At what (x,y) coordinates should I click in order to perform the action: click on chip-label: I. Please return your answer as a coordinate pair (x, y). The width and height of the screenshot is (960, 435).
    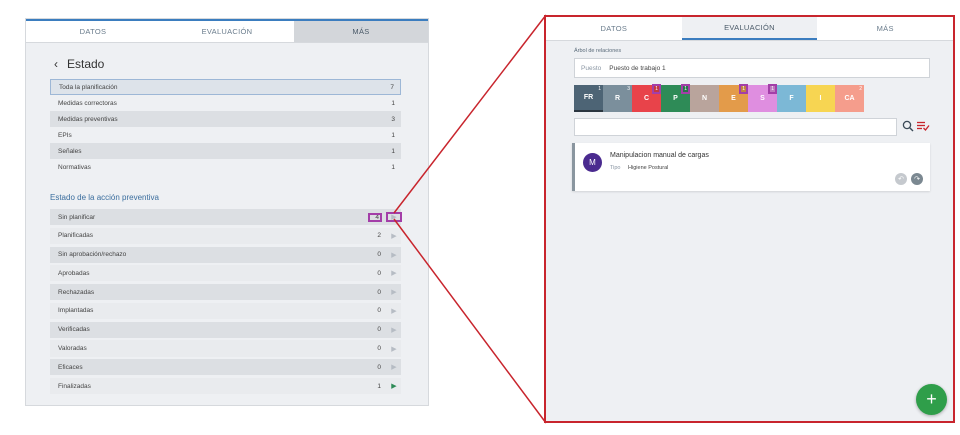
    Looking at the image, I should click on (820, 98).